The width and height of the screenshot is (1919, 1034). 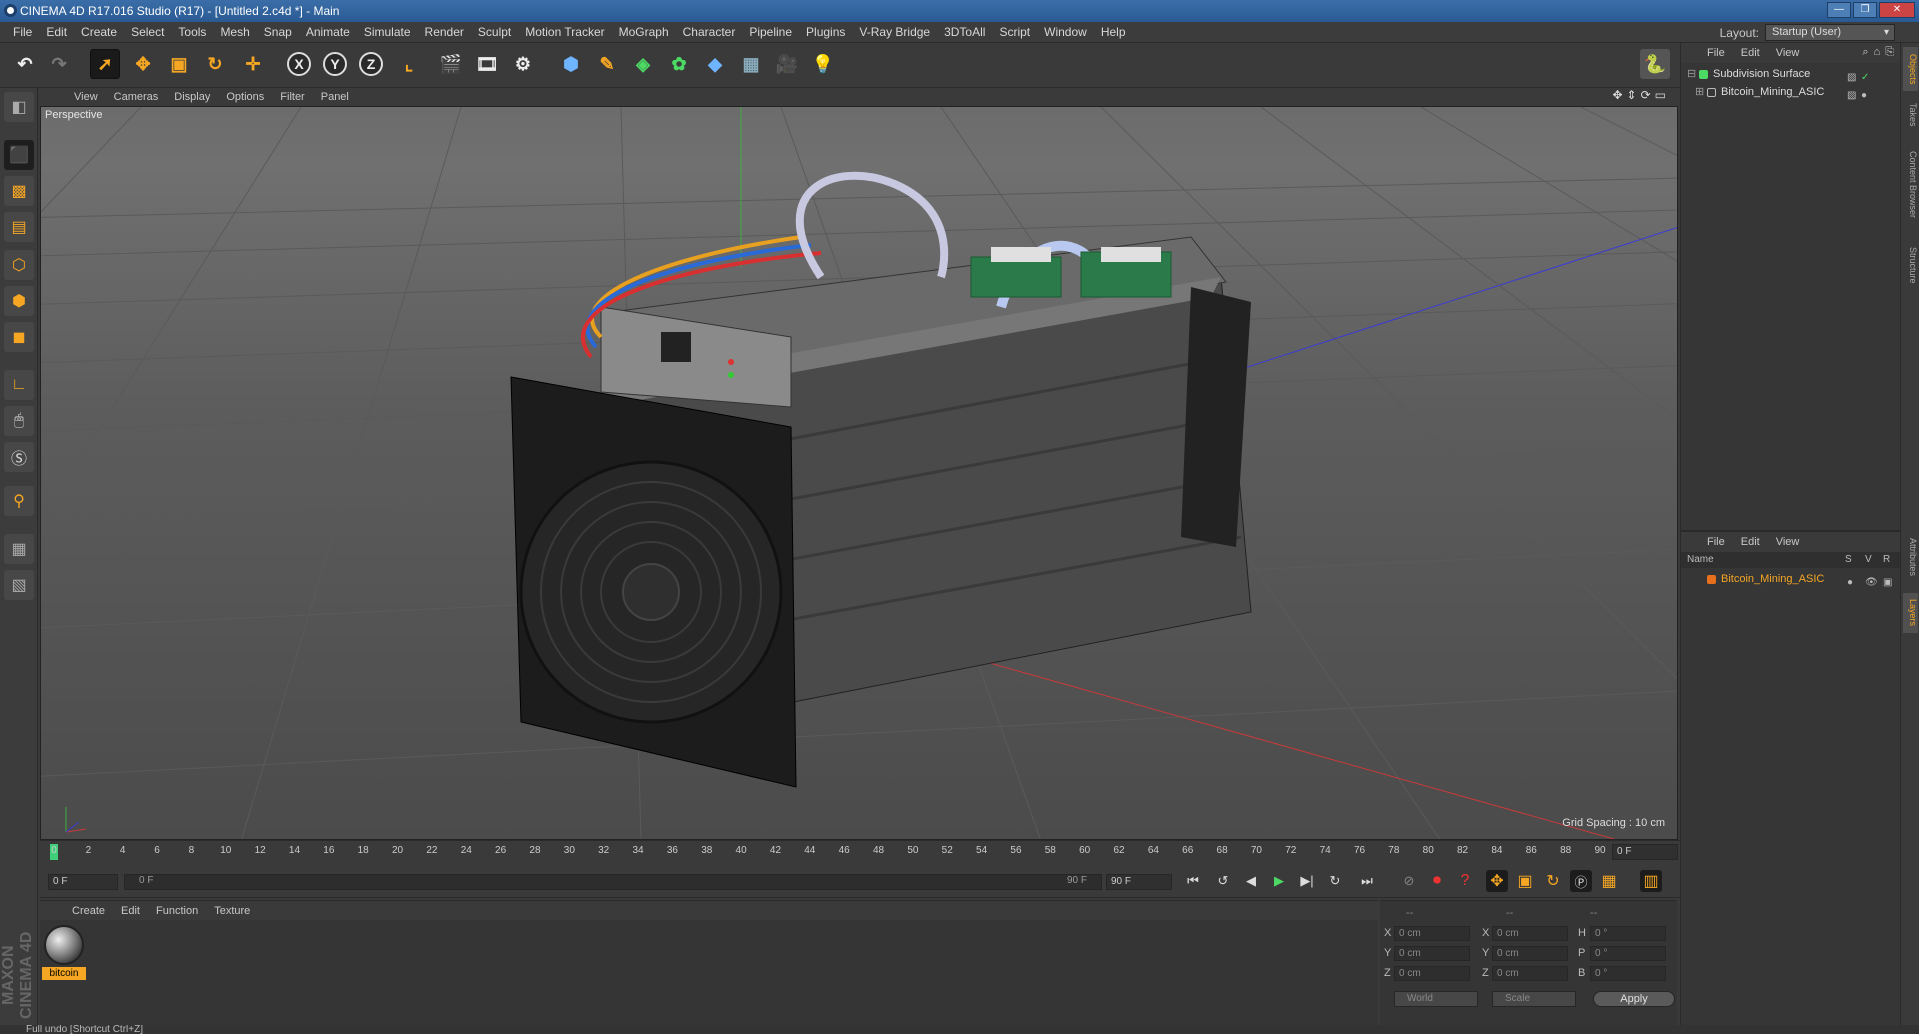 What do you see at coordinates (1660, 95) in the screenshot?
I see `viewport-maximize-icon: ▭` at bounding box center [1660, 95].